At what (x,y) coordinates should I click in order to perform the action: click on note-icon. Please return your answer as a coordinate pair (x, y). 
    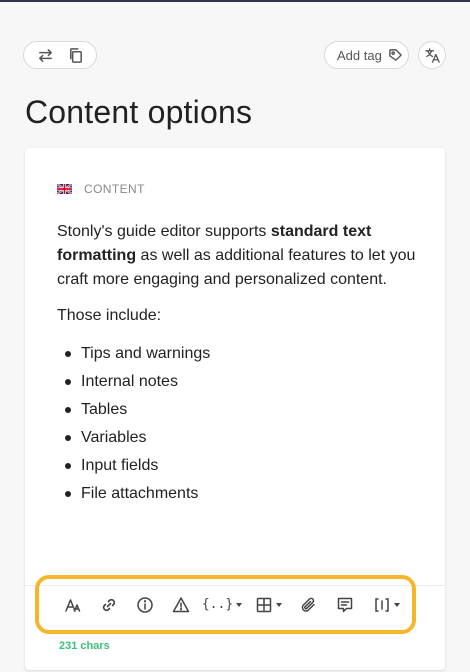
    Looking at the image, I should click on (345, 604).